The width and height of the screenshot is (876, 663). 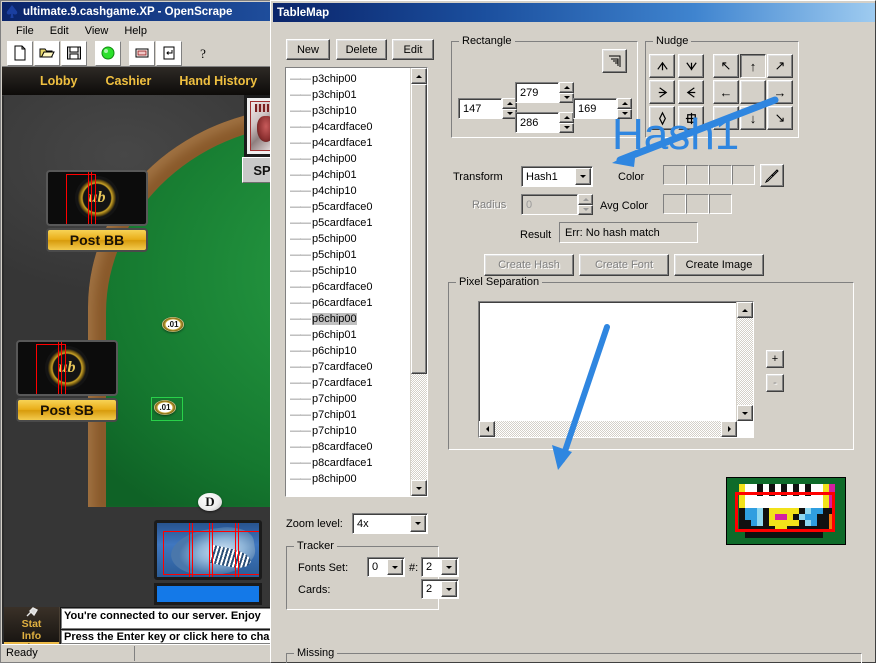 What do you see at coordinates (97, 31) in the screenshot?
I see `menu-view: View` at bounding box center [97, 31].